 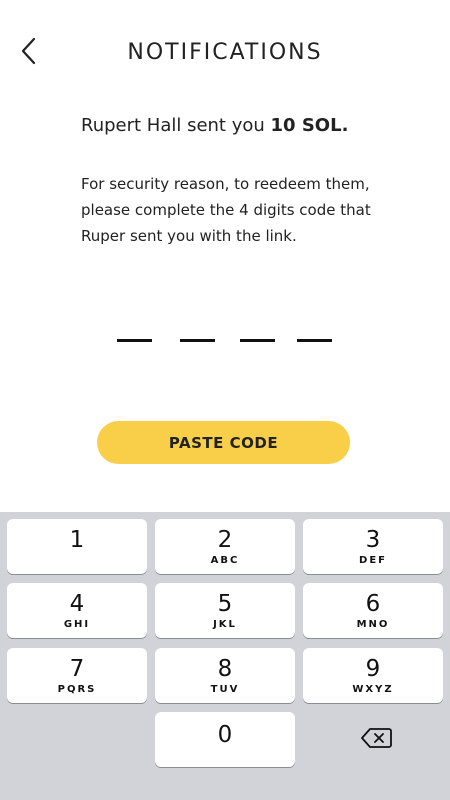 What do you see at coordinates (373, 624) in the screenshot?
I see `key-letters: MNO` at bounding box center [373, 624].